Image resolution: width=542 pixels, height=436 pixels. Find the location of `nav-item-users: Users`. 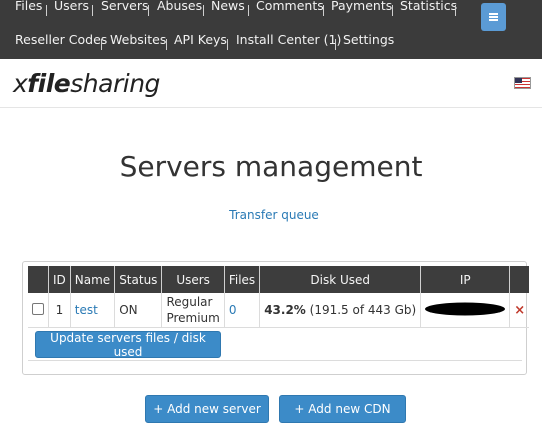

nav-item-users: Users is located at coordinates (71, 6).